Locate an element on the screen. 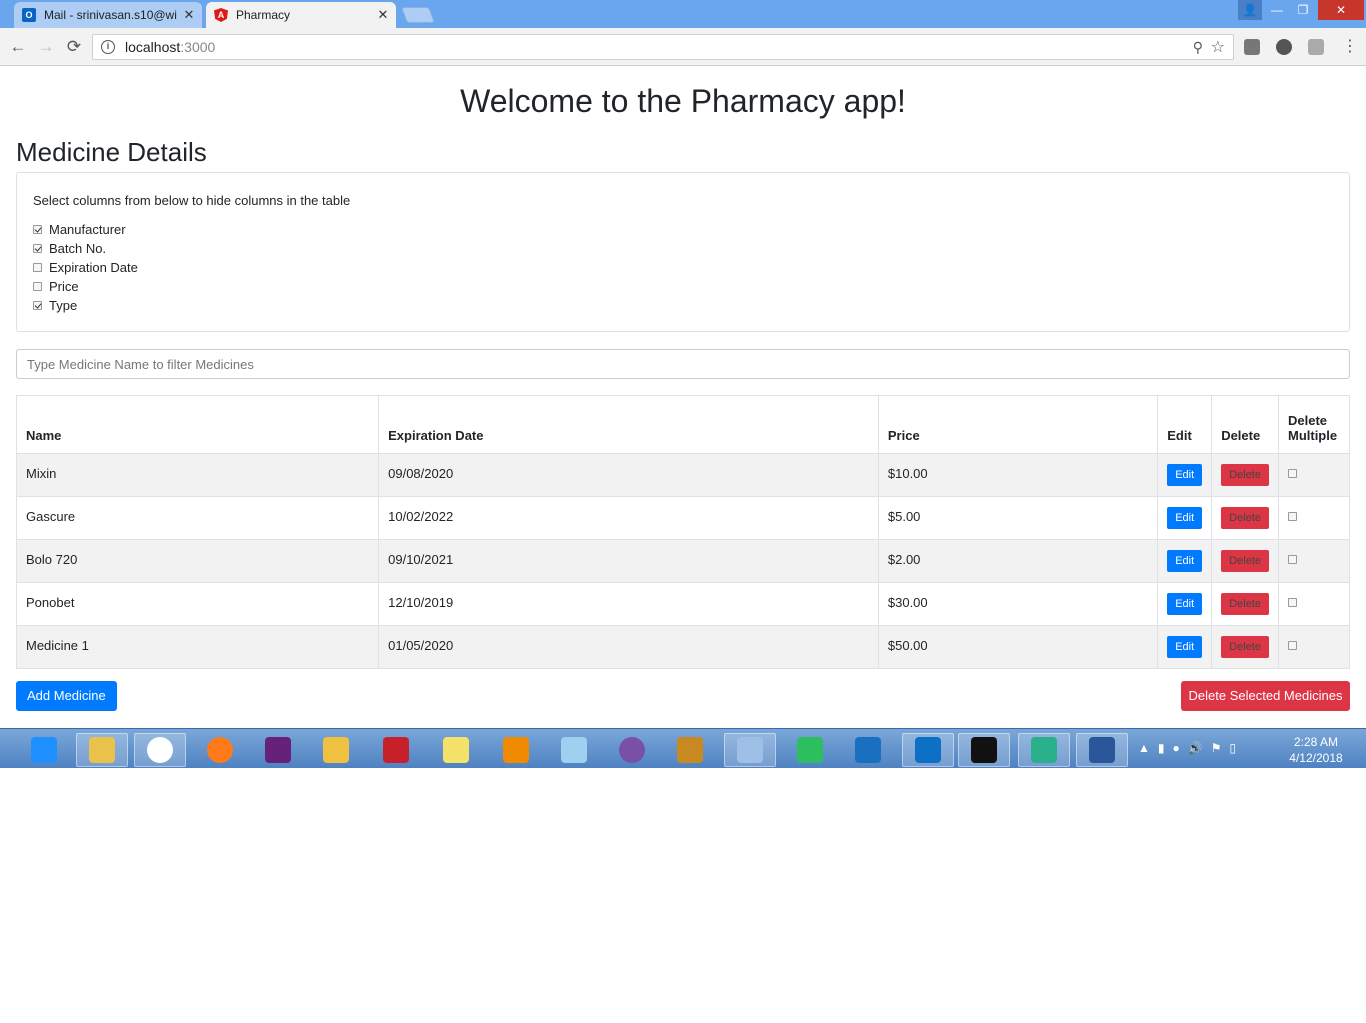  clock-time: 2:28 AM is located at coordinates (1316, 742).